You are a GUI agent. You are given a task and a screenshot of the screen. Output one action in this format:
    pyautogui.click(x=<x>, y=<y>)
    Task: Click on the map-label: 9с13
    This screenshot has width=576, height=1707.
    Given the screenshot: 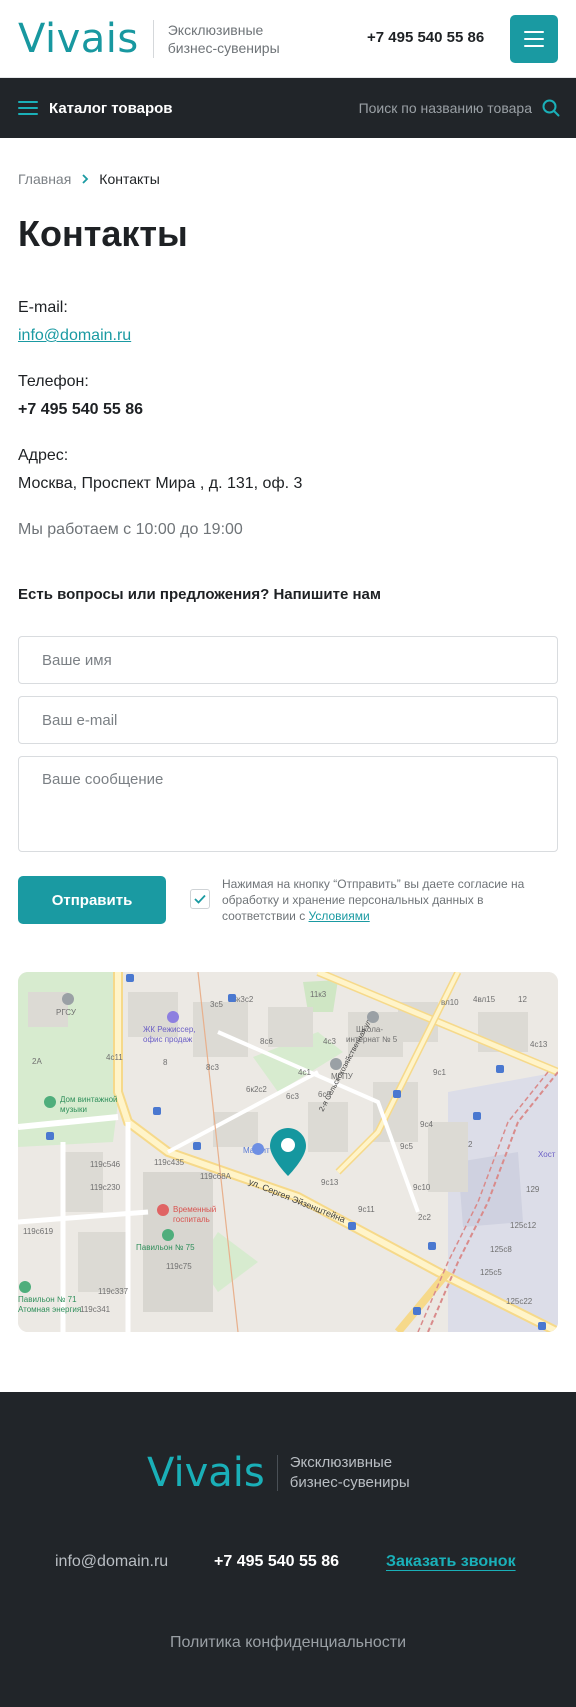 What is the action you would take?
    pyautogui.click(x=330, y=1182)
    